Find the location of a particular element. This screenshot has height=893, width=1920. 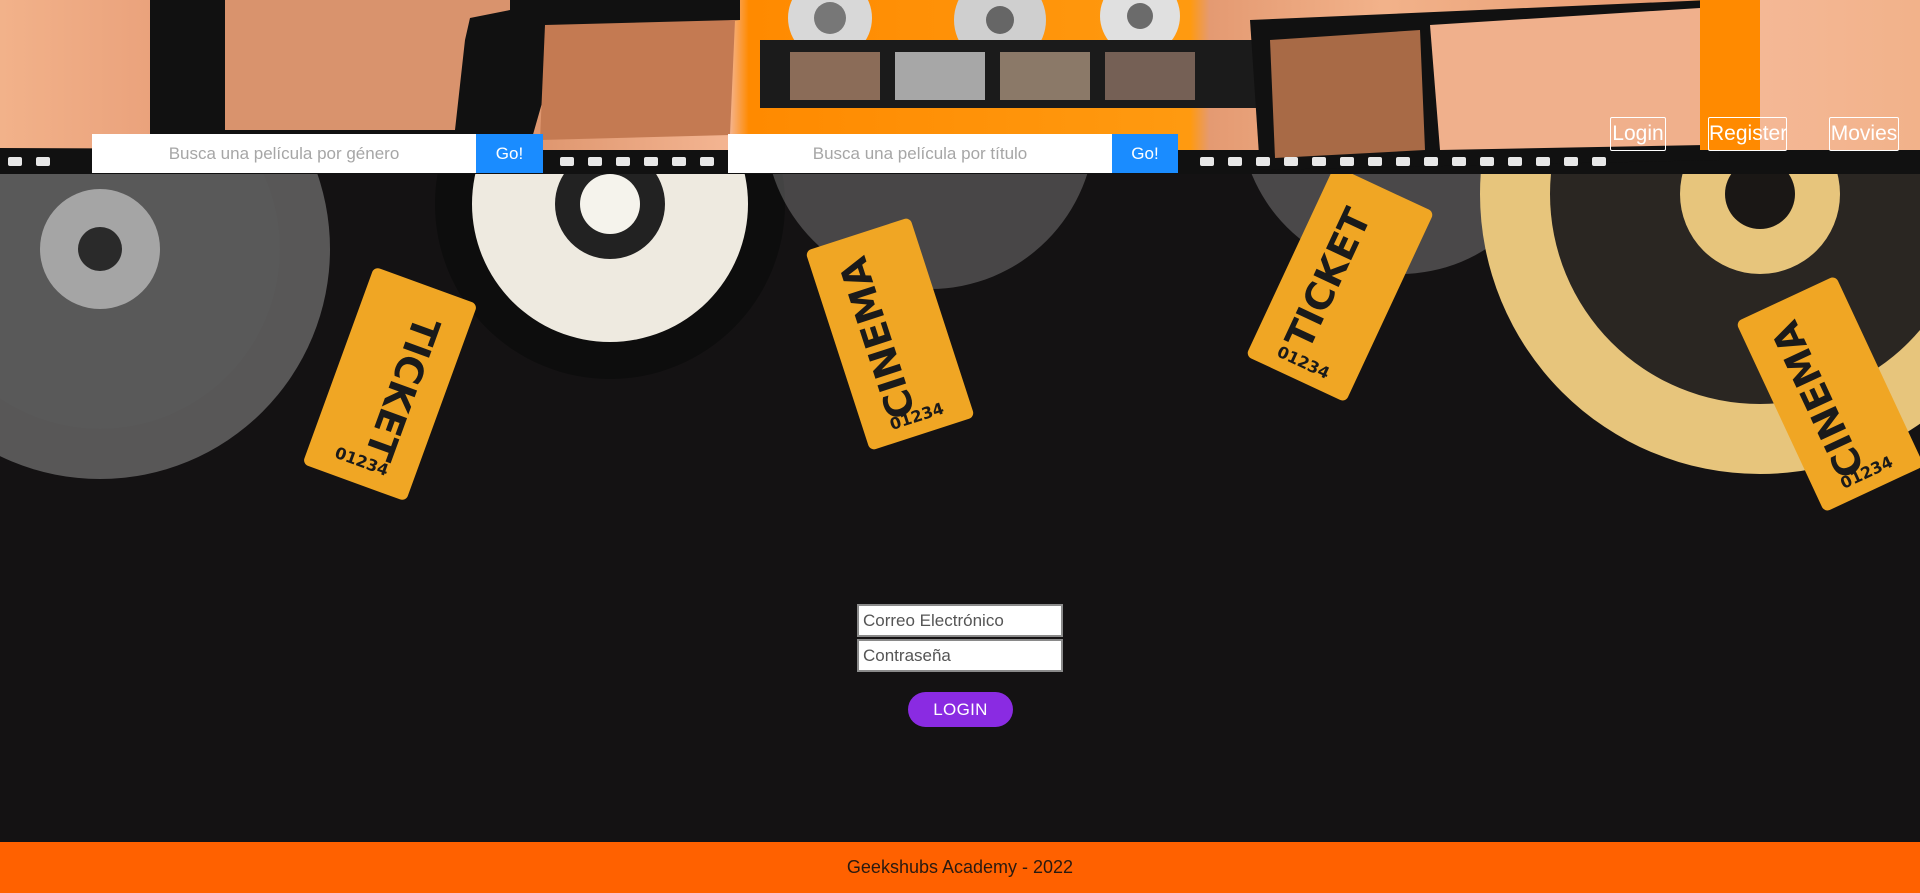

login-submit-button: LOGIN is located at coordinates (960, 709).